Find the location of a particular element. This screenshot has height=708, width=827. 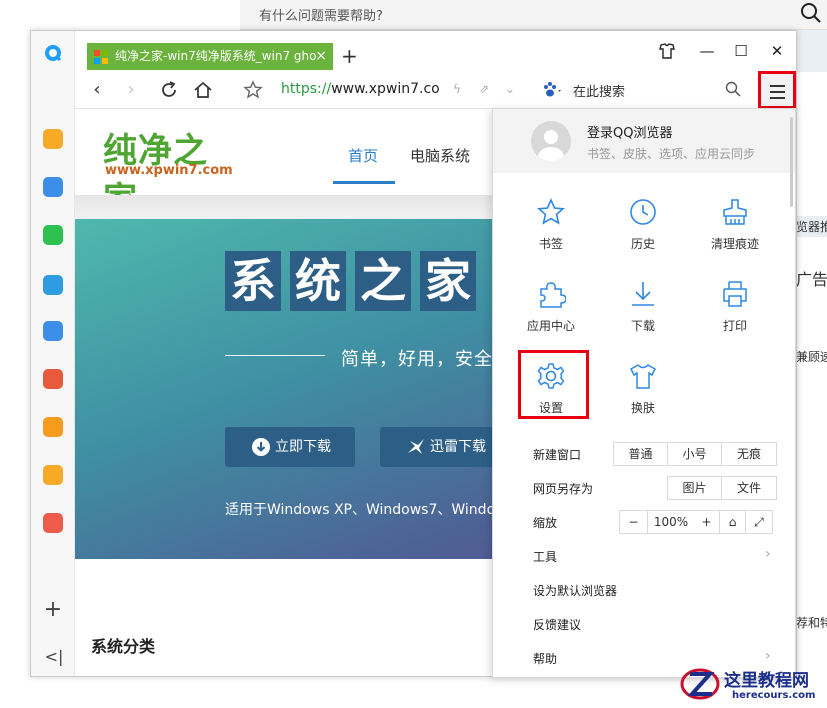

search-tool-icon is located at coordinates (53, 427).